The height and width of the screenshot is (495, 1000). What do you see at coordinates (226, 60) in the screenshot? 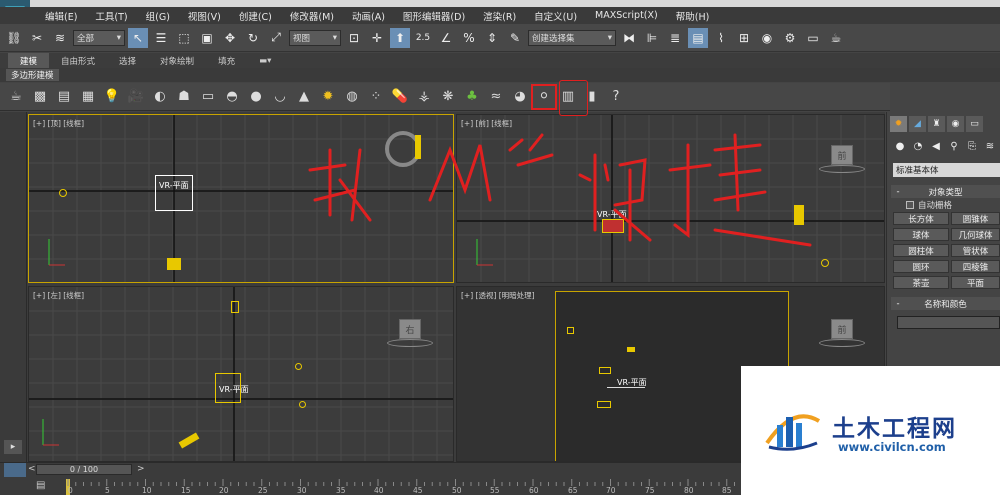
I see `tab-populate: 填充` at bounding box center [226, 60].